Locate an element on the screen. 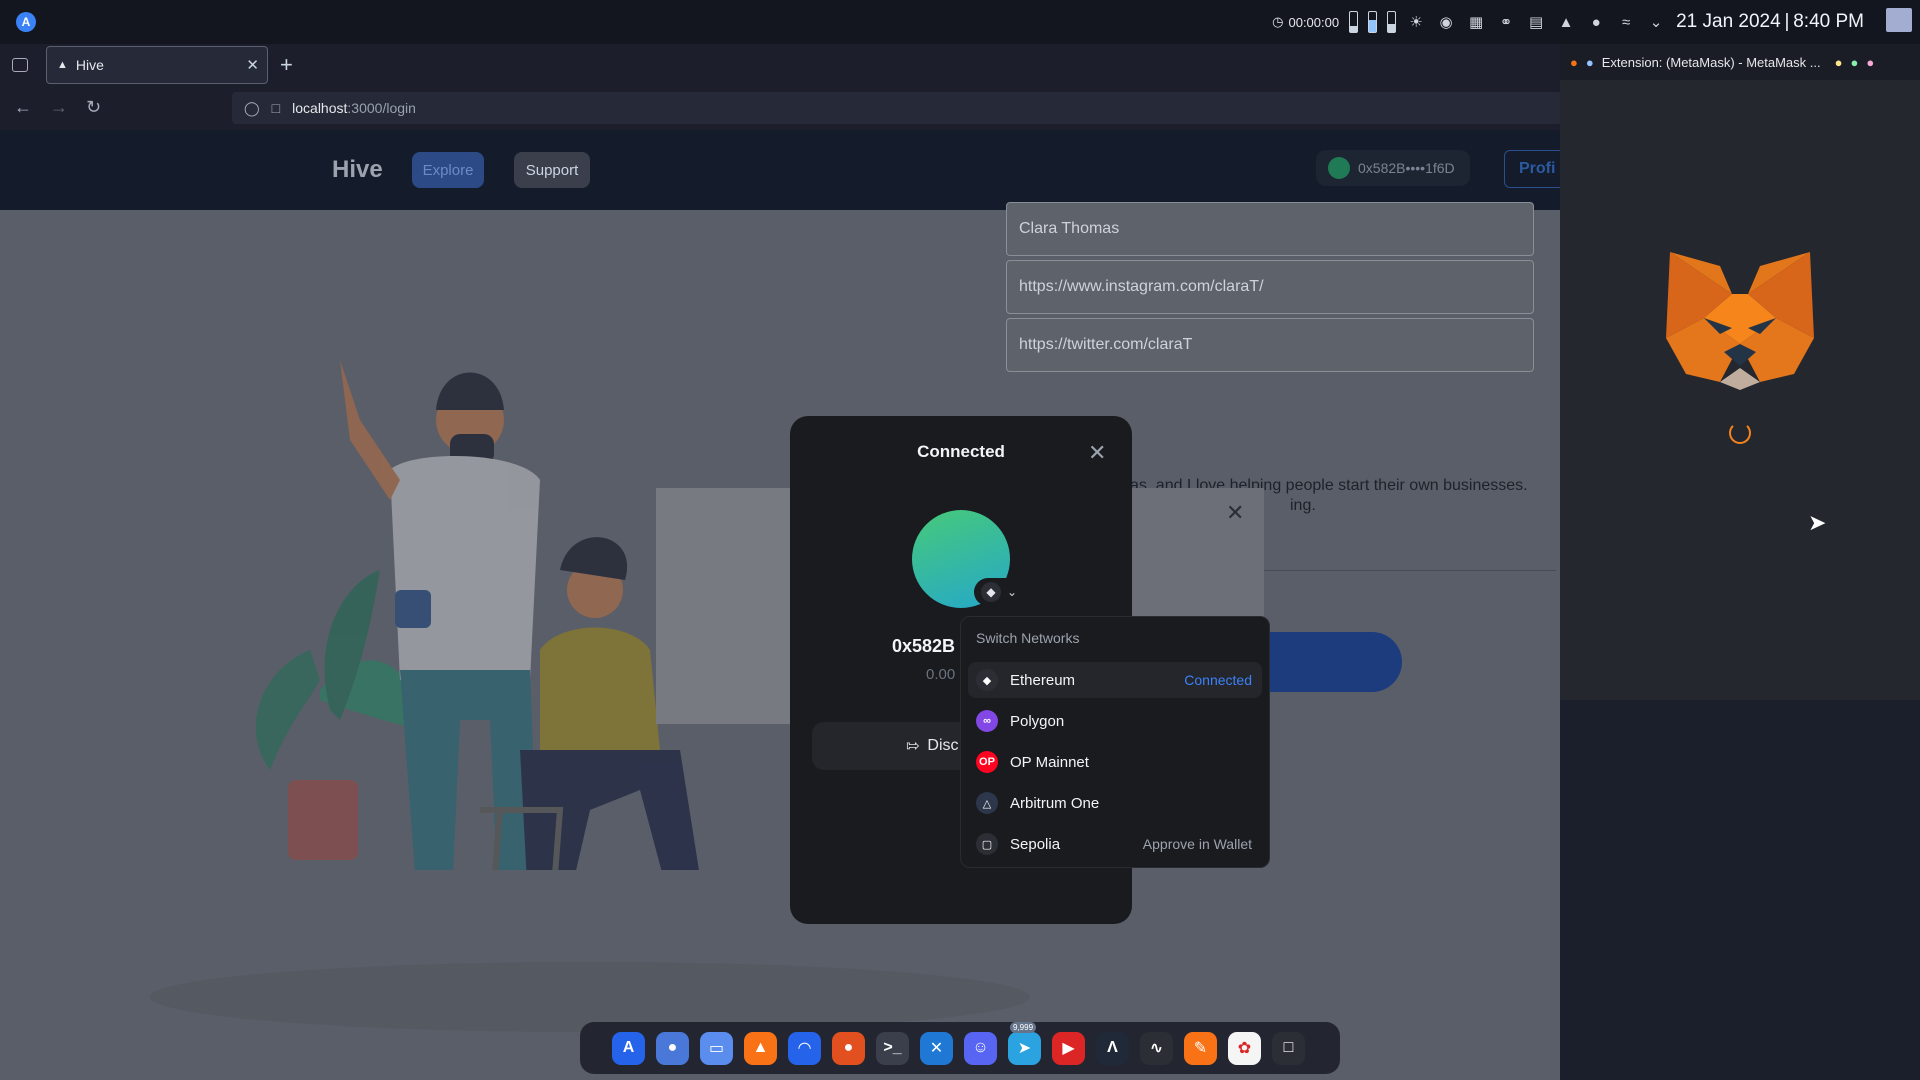 Image resolution: width=1920 pixels, height=1080 pixels. new-tab-icon: + is located at coordinates (286, 65).